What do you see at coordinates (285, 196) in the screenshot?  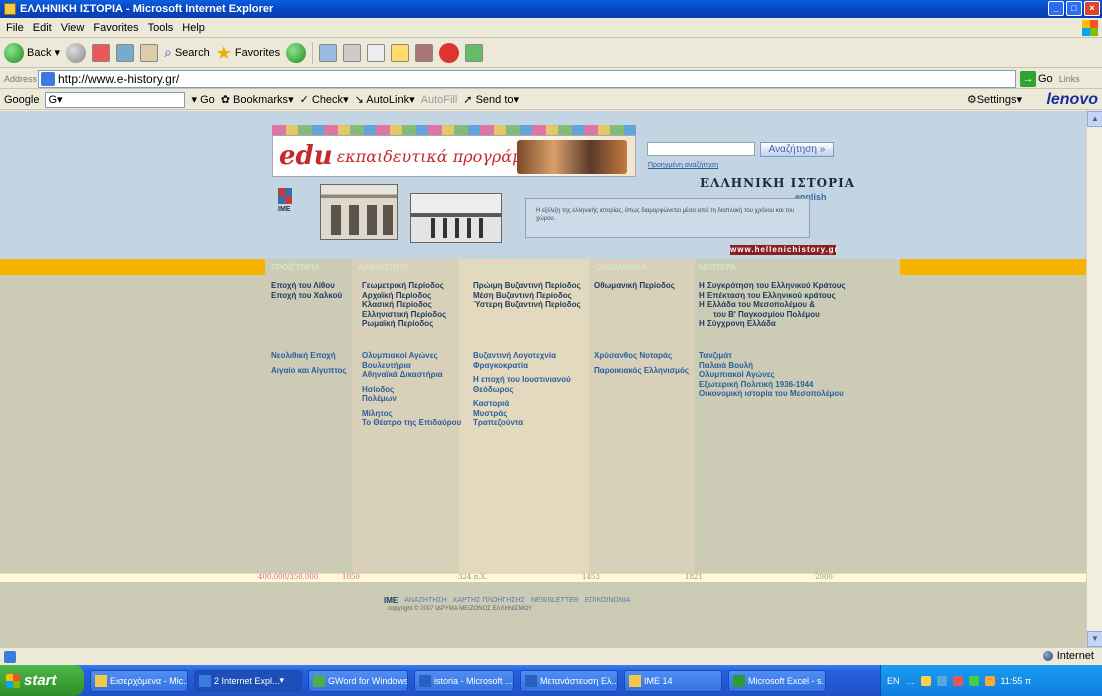 I see `ime-logo-icon` at bounding box center [285, 196].